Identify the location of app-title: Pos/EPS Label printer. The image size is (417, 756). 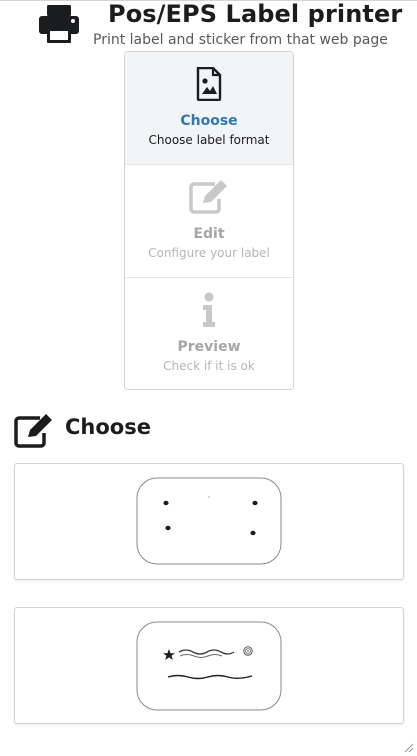
(255, 14).